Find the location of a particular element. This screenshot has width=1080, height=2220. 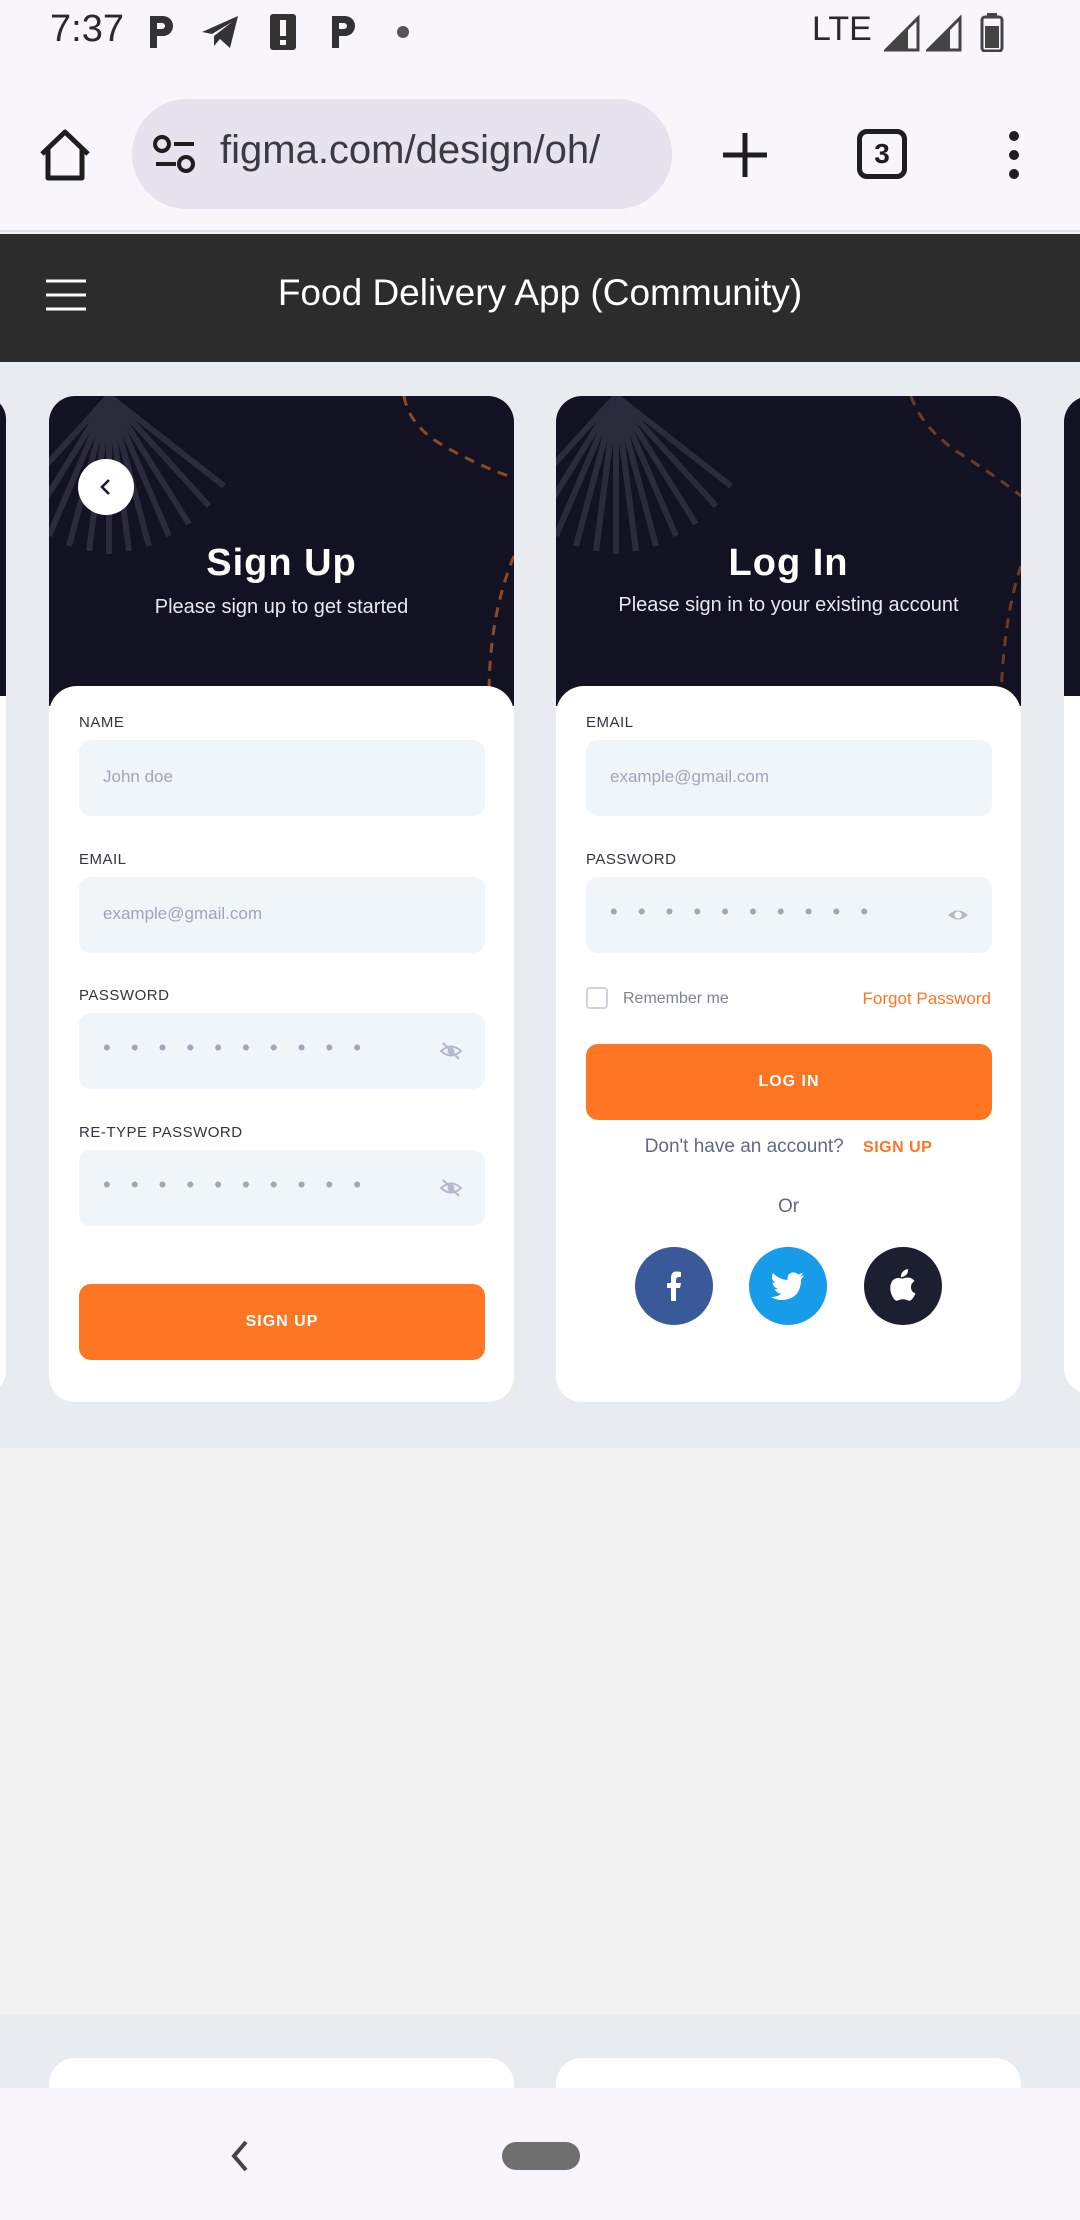

signup-header: Sign Up Please sign up to get started is located at coordinates (281, 551).